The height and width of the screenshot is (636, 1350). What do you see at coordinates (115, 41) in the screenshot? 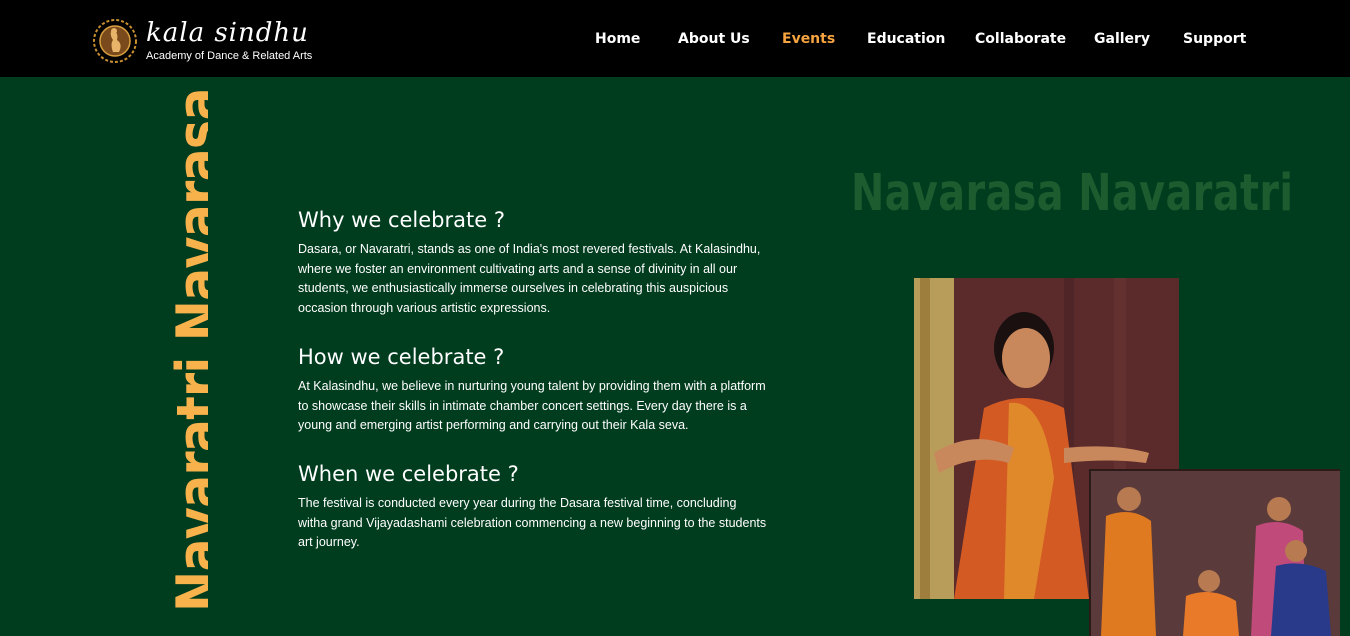
I see `dancer-emblem-icon` at bounding box center [115, 41].